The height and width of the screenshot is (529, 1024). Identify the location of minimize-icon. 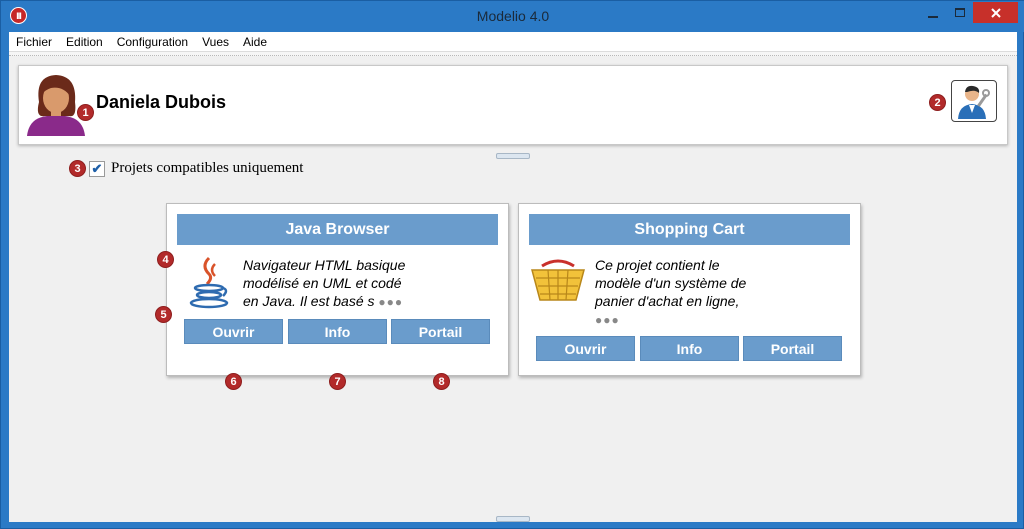
(933, 16).